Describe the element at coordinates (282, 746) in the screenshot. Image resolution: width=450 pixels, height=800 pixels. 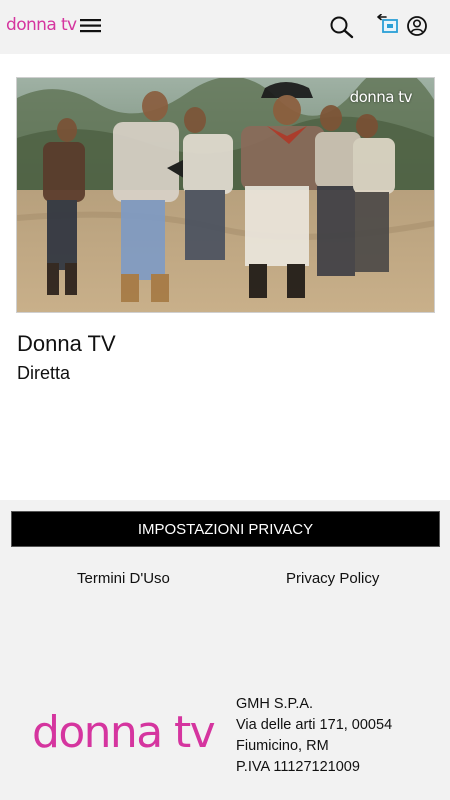
I see `company-city: Fiumicino, RM` at that location.